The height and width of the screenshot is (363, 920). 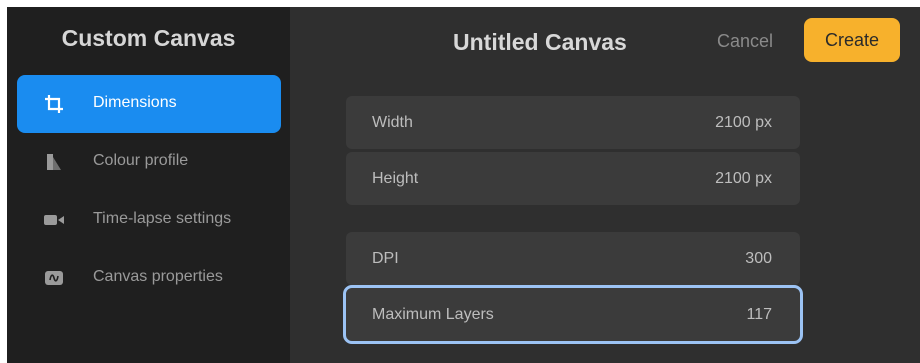 I want to click on maximum-layers-field: Maximum Layers 117, so click(x=573, y=314).